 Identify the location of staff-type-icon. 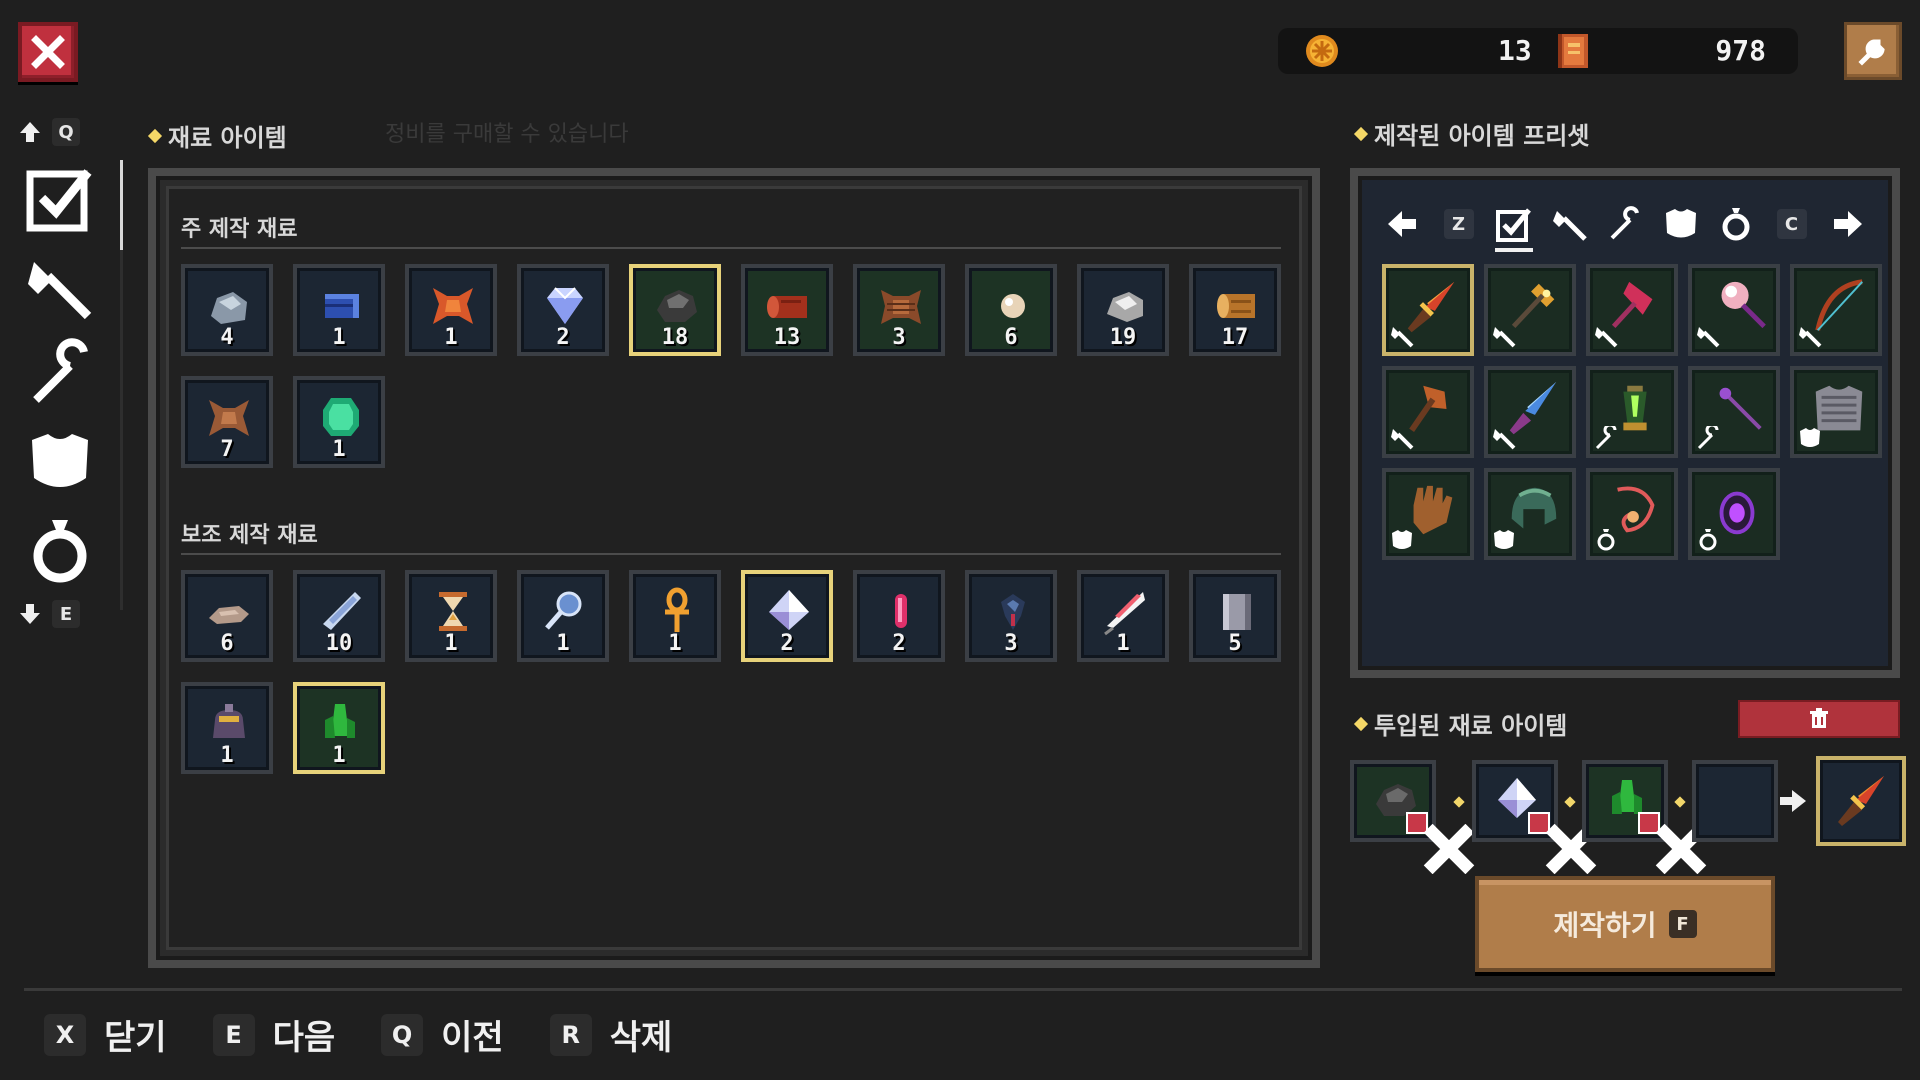
(1708, 438).